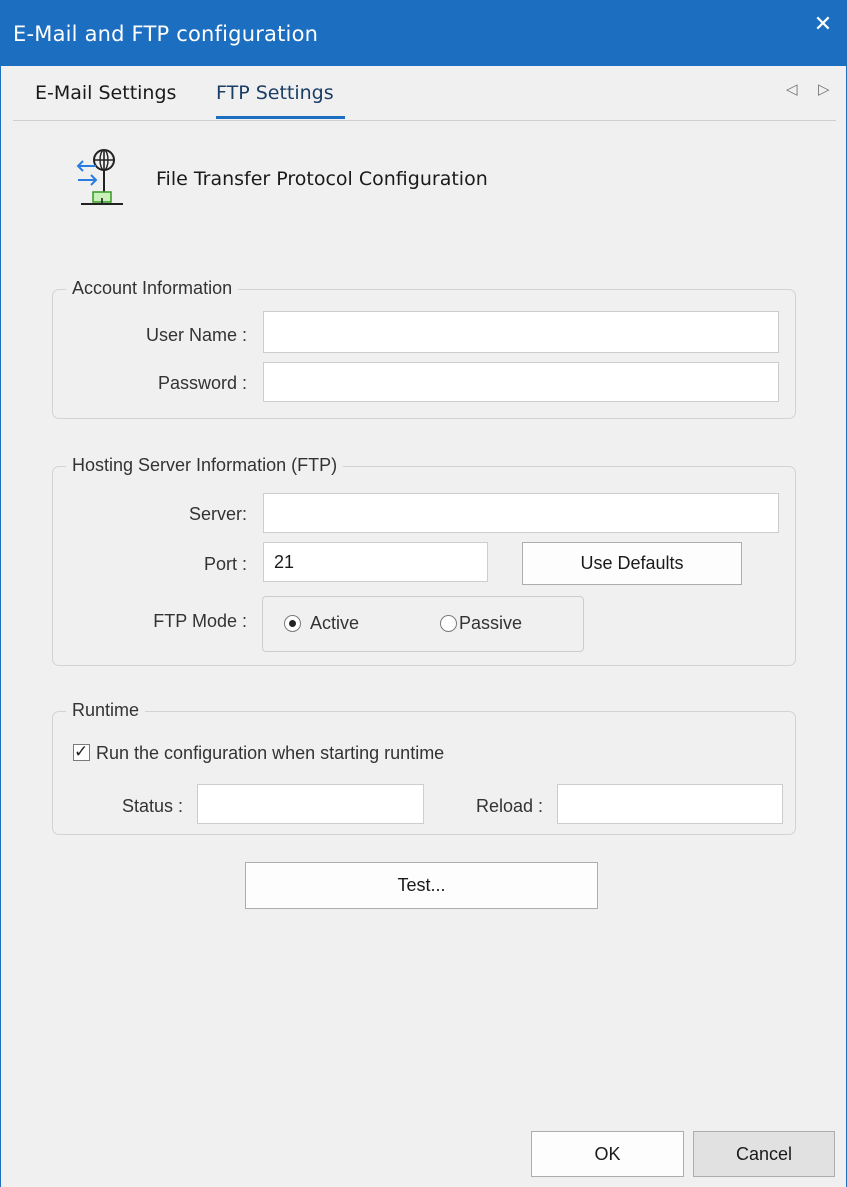 Image resolution: width=847 pixels, height=1187 pixels. What do you see at coordinates (521, 332) in the screenshot?
I see `username-input` at bounding box center [521, 332].